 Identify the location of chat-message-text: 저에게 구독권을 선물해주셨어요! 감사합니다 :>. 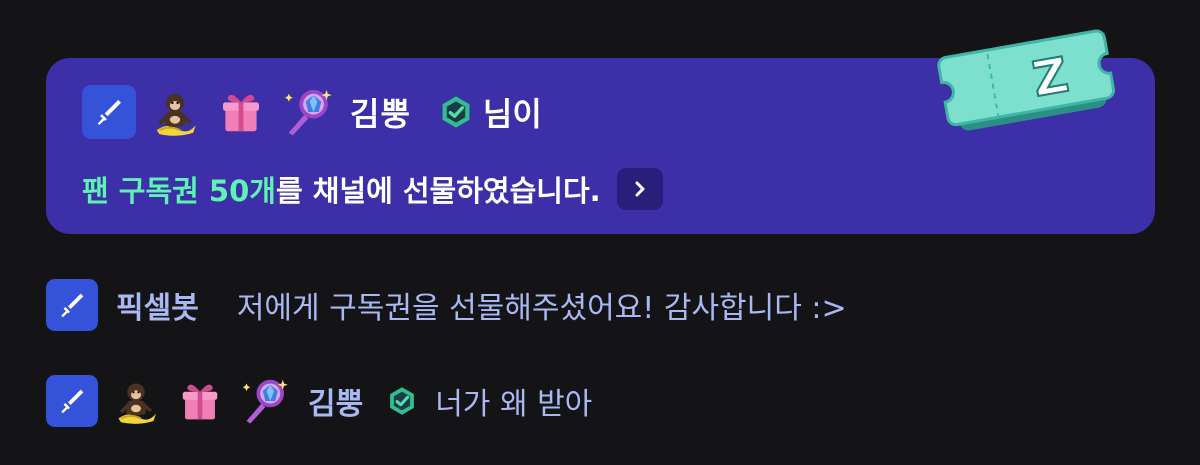
(541, 308).